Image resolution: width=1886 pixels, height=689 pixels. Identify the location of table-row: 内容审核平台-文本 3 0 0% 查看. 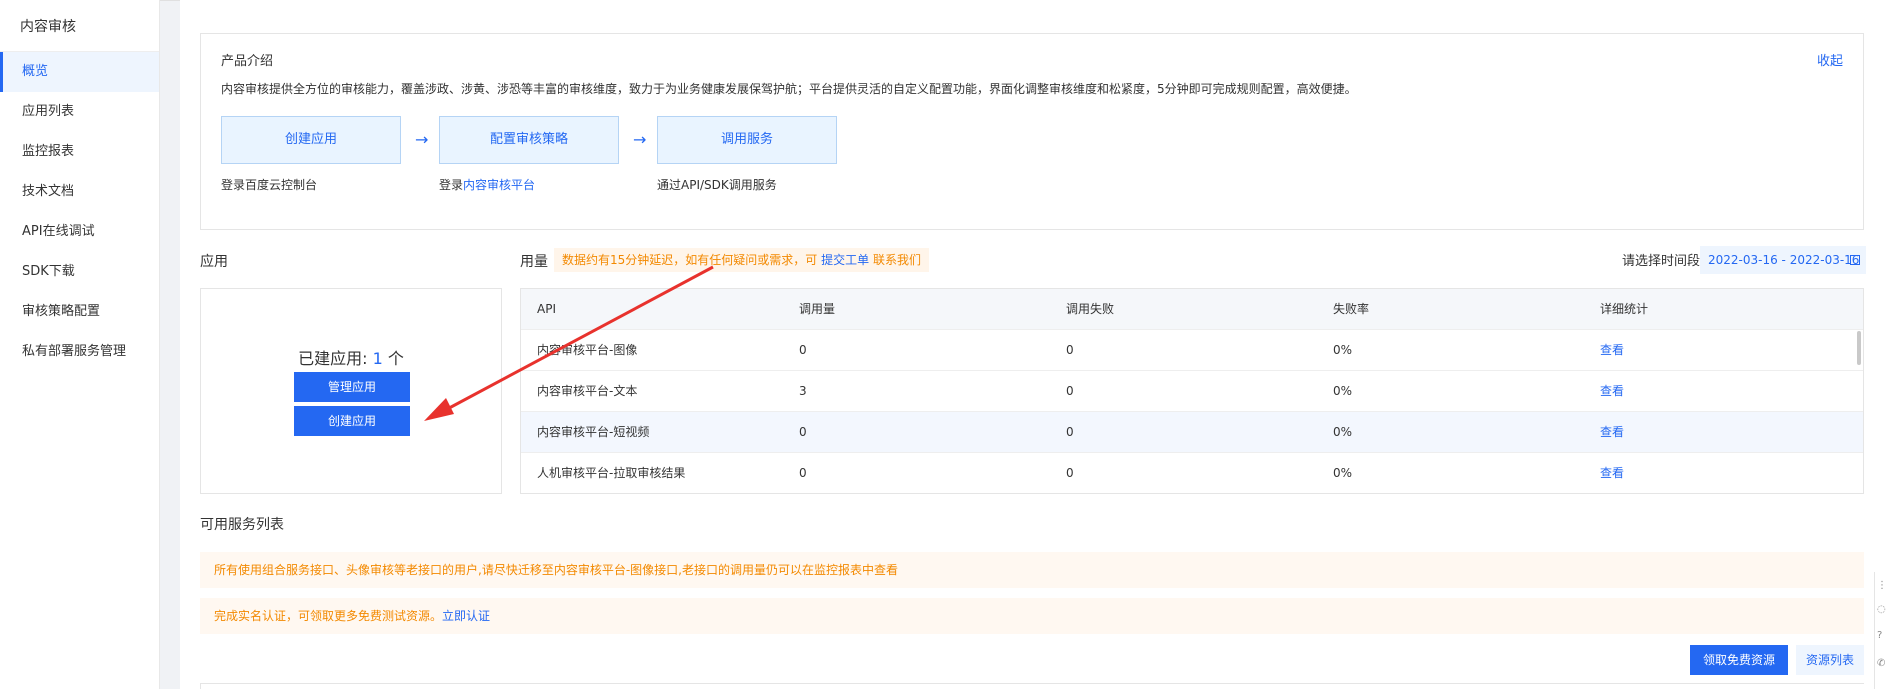
(1192, 391).